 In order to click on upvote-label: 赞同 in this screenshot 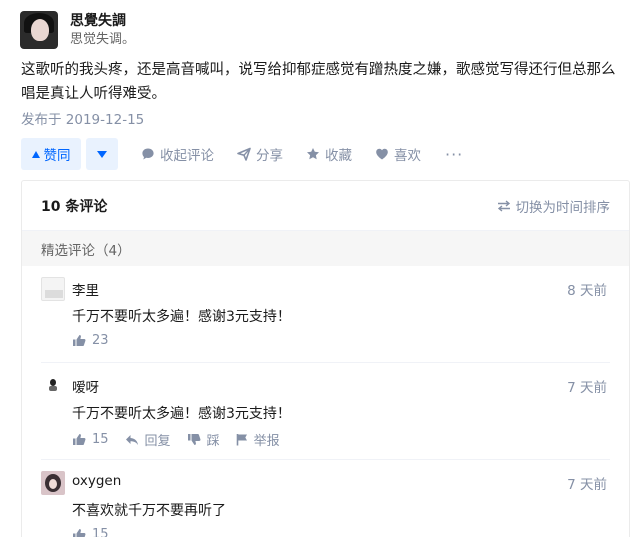, I will do `click(57, 156)`.